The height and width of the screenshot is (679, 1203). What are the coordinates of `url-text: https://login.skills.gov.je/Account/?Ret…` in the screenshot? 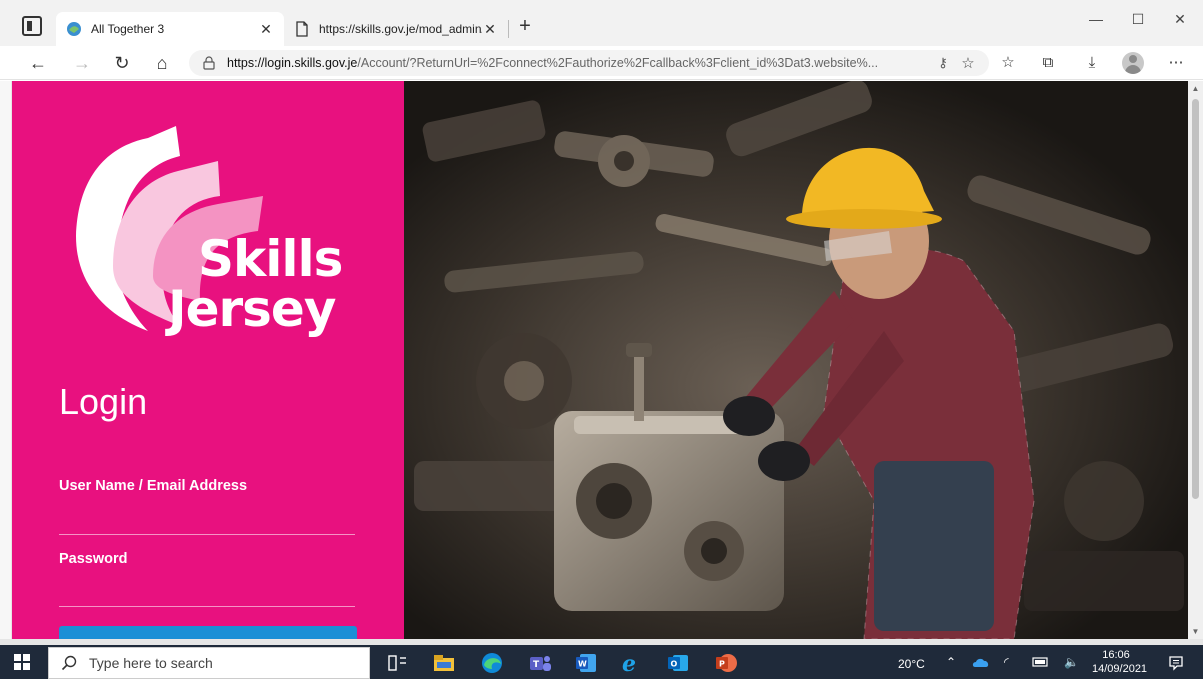 It's located at (579, 63).